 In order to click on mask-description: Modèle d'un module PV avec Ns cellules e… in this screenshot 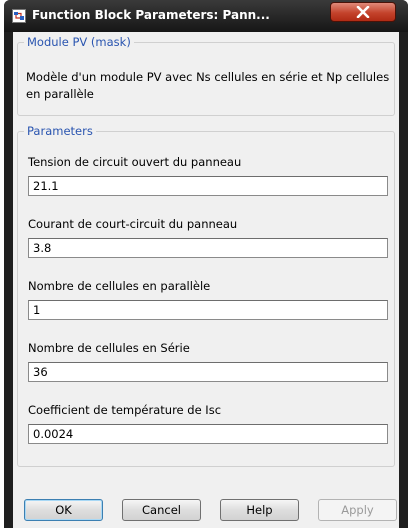, I will do `click(208, 85)`.